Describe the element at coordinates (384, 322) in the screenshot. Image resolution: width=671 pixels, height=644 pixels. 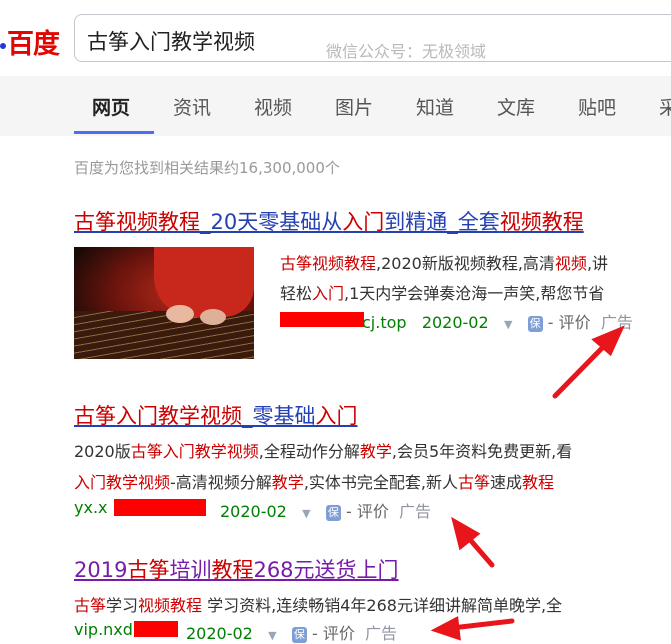
I see `result-url: cj.top` at that location.